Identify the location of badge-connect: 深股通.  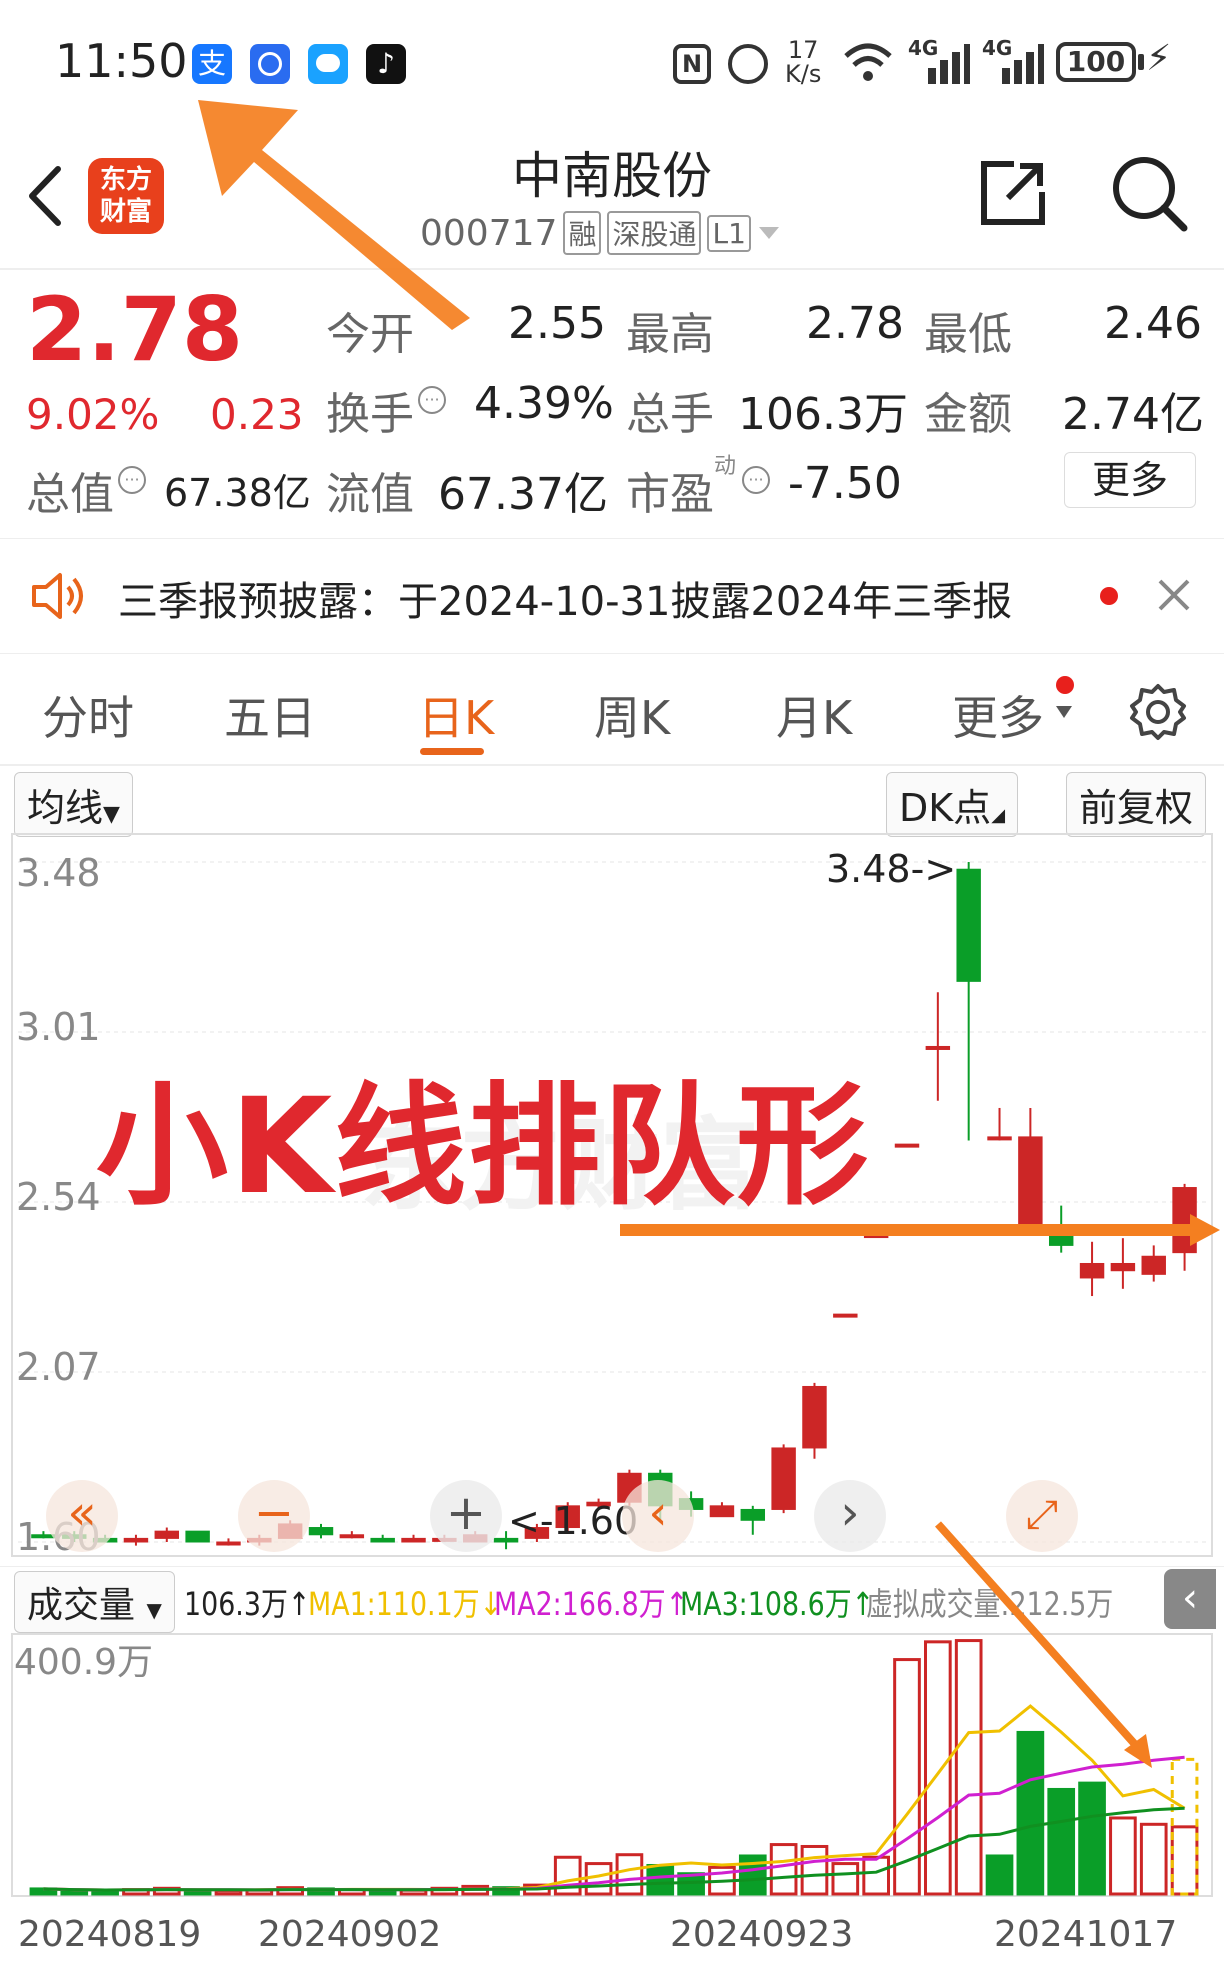
(654, 233).